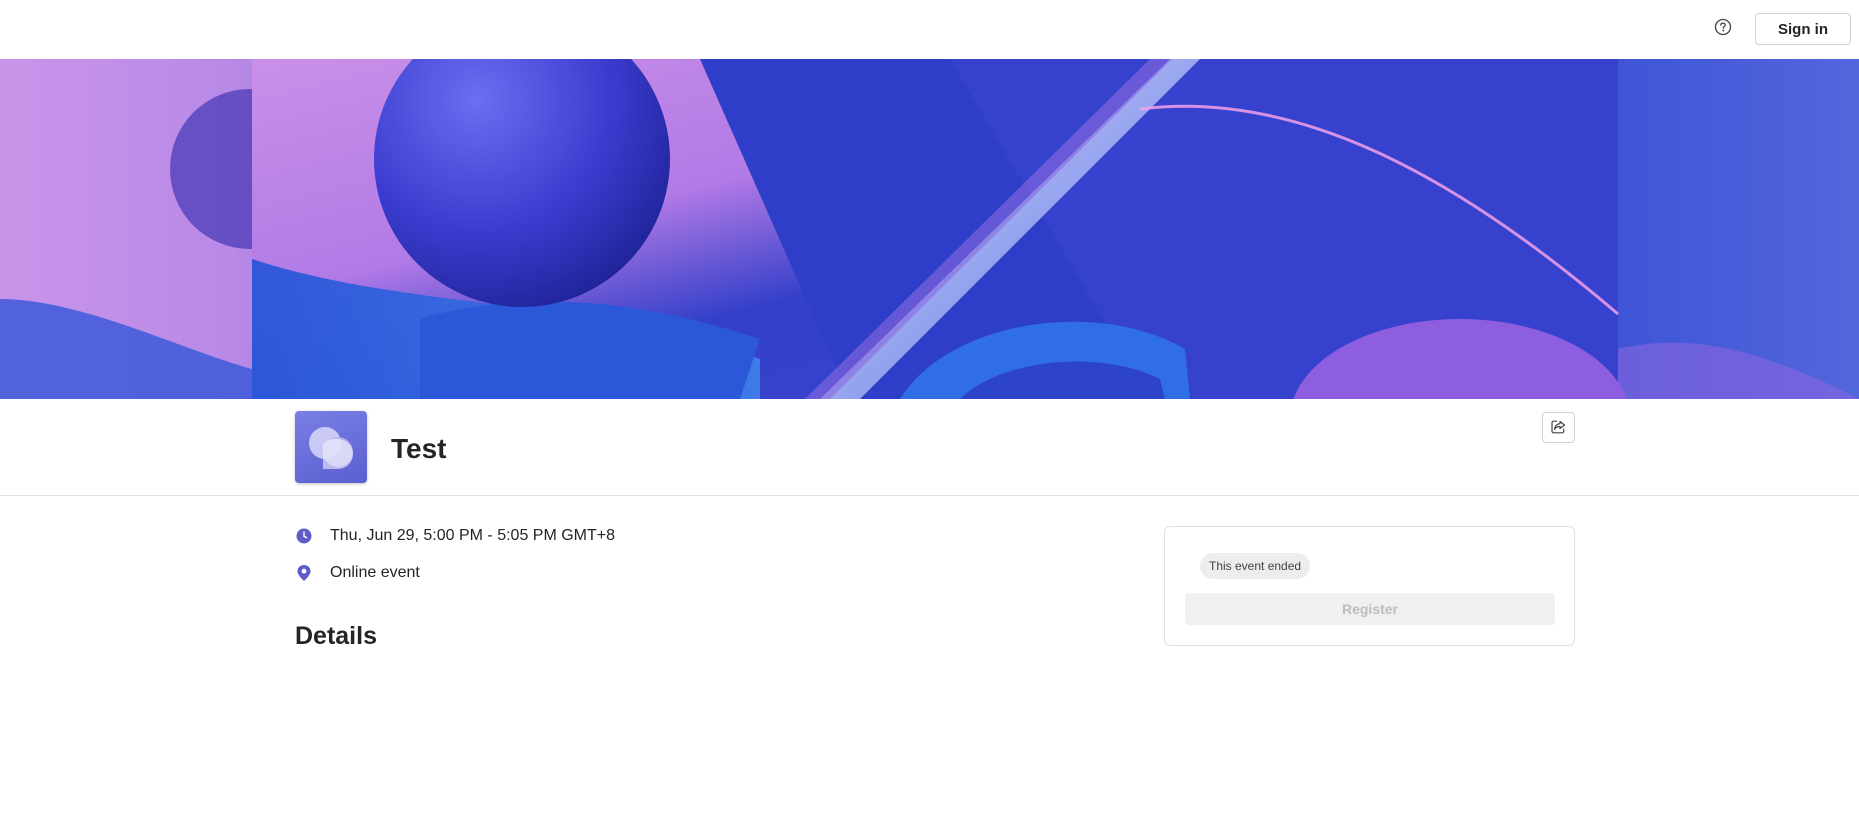 The height and width of the screenshot is (832, 1859). I want to click on event-datetime-row: Thu, Jun 29, 5:00 PM - 5:05 PM GMT+8, so click(455, 536).